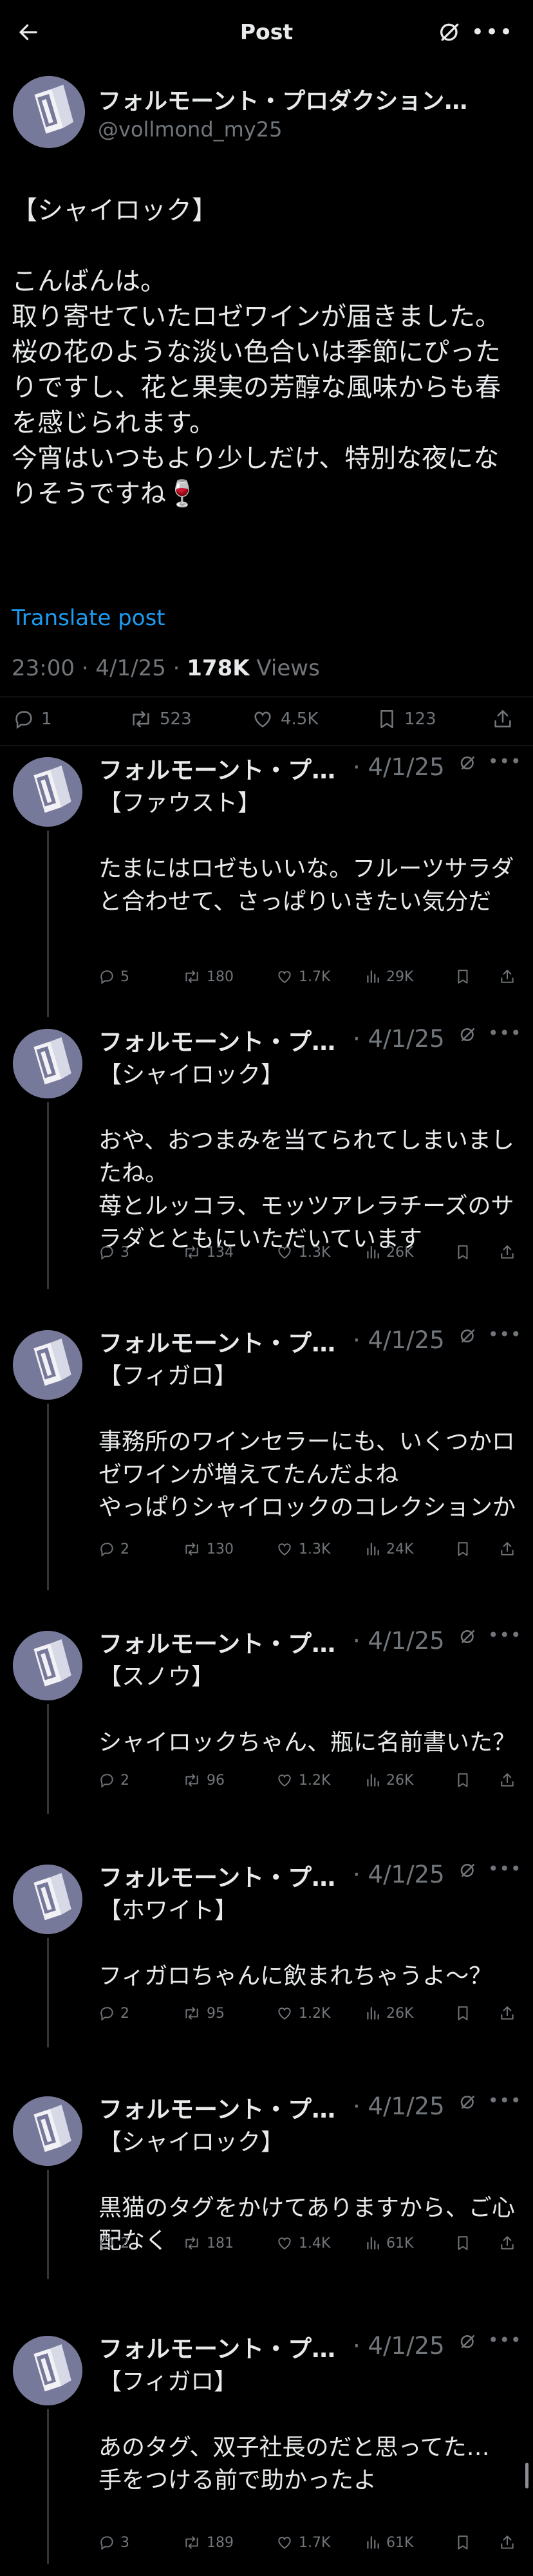  What do you see at coordinates (203, 1780) in the screenshot?
I see `repost-button: 96` at bounding box center [203, 1780].